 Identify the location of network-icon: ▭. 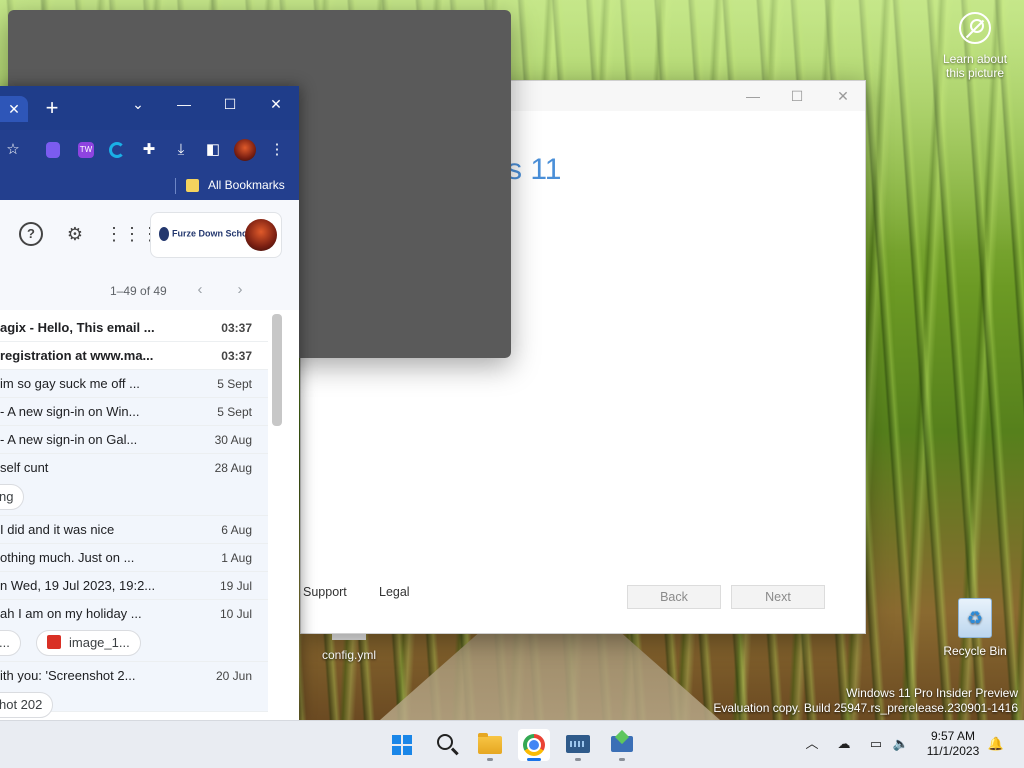
(876, 744).